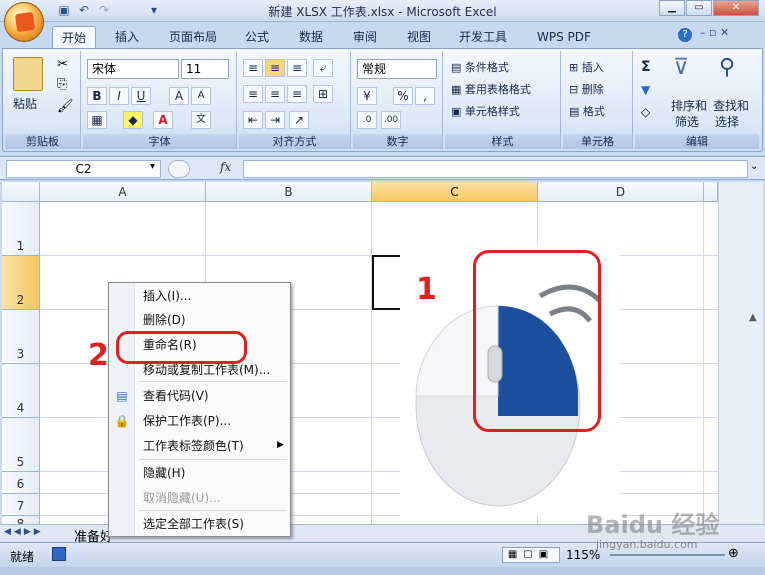  Describe the element at coordinates (455, 192) in the screenshot. I see `column-header-c: C` at that location.